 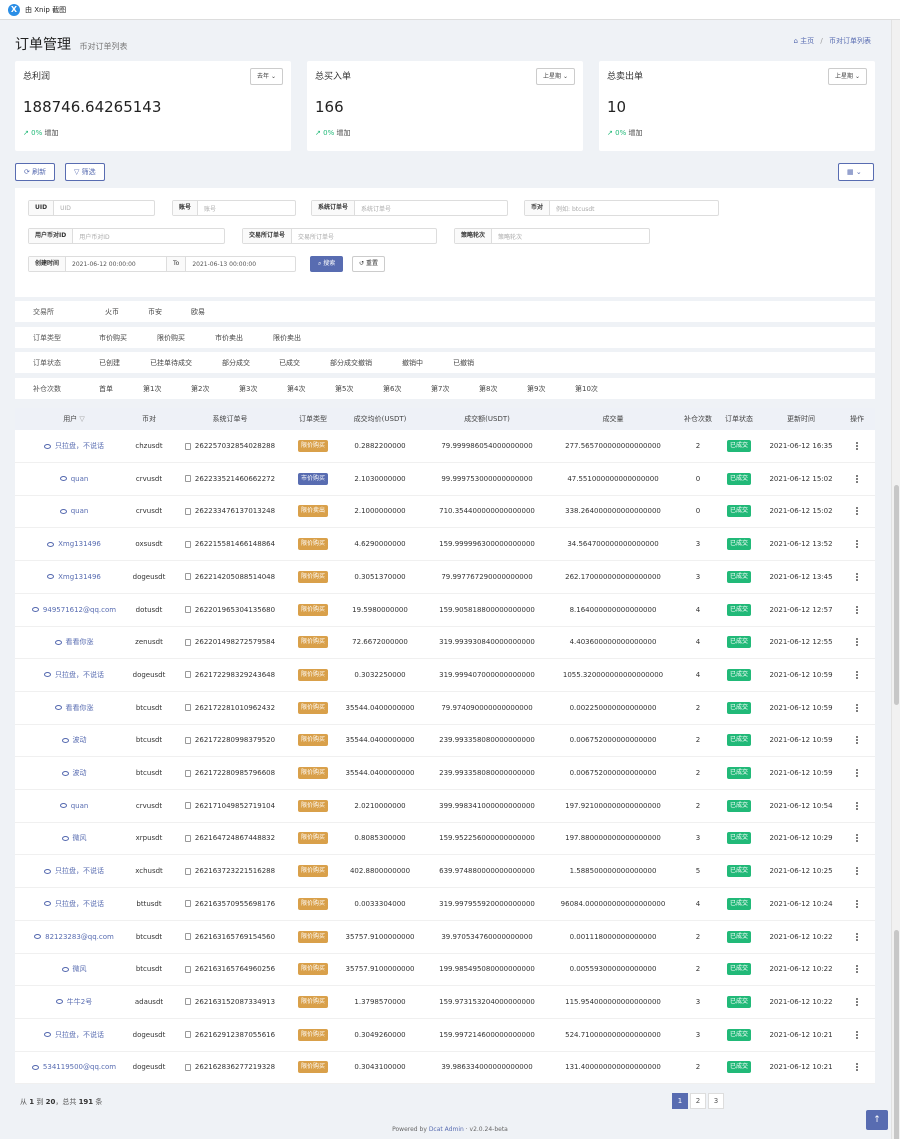 What do you see at coordinates (85, 172) in the screenshot?
I see `filter-button: ▽ 筛选` at bounding box center [85, 172].